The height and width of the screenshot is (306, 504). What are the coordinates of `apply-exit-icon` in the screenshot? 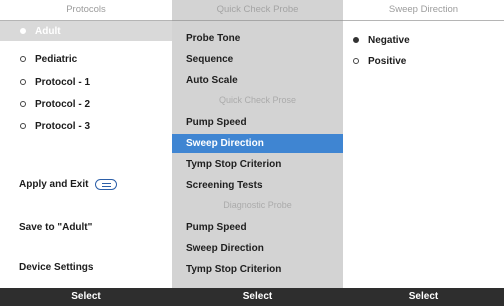 It's located at (106, 184).